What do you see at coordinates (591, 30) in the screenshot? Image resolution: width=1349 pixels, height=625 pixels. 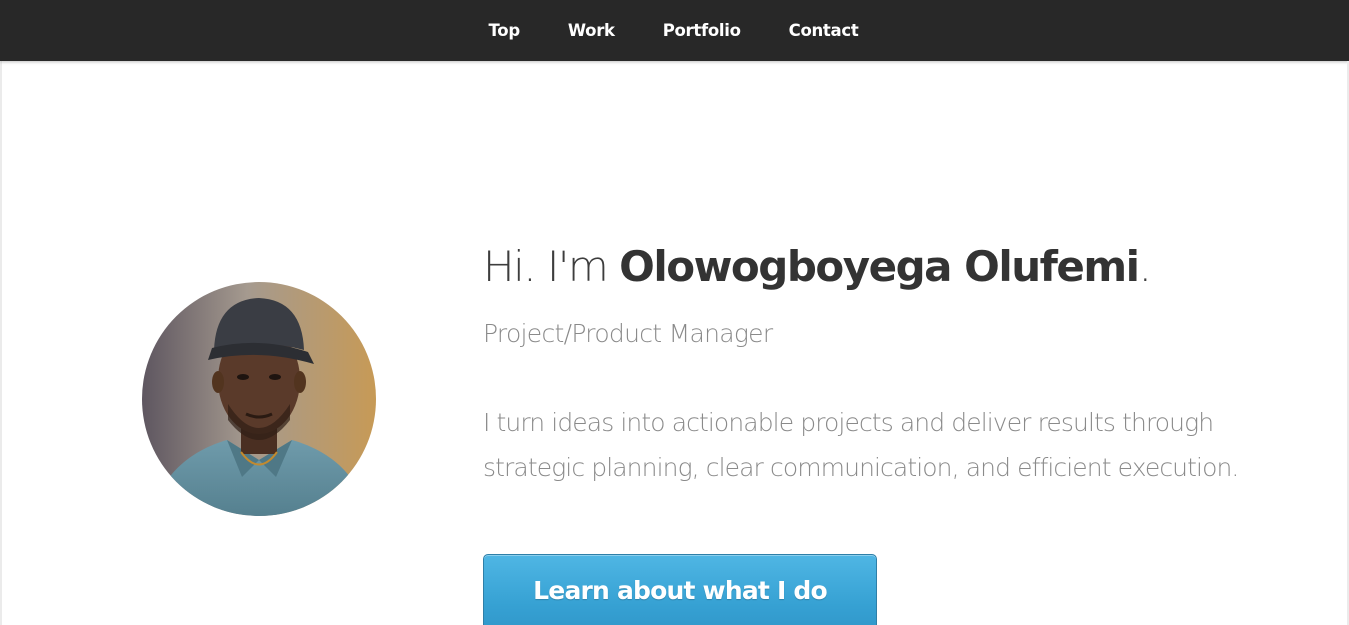 I see `nav-link-work: Work` at bounding box center [591, 30].